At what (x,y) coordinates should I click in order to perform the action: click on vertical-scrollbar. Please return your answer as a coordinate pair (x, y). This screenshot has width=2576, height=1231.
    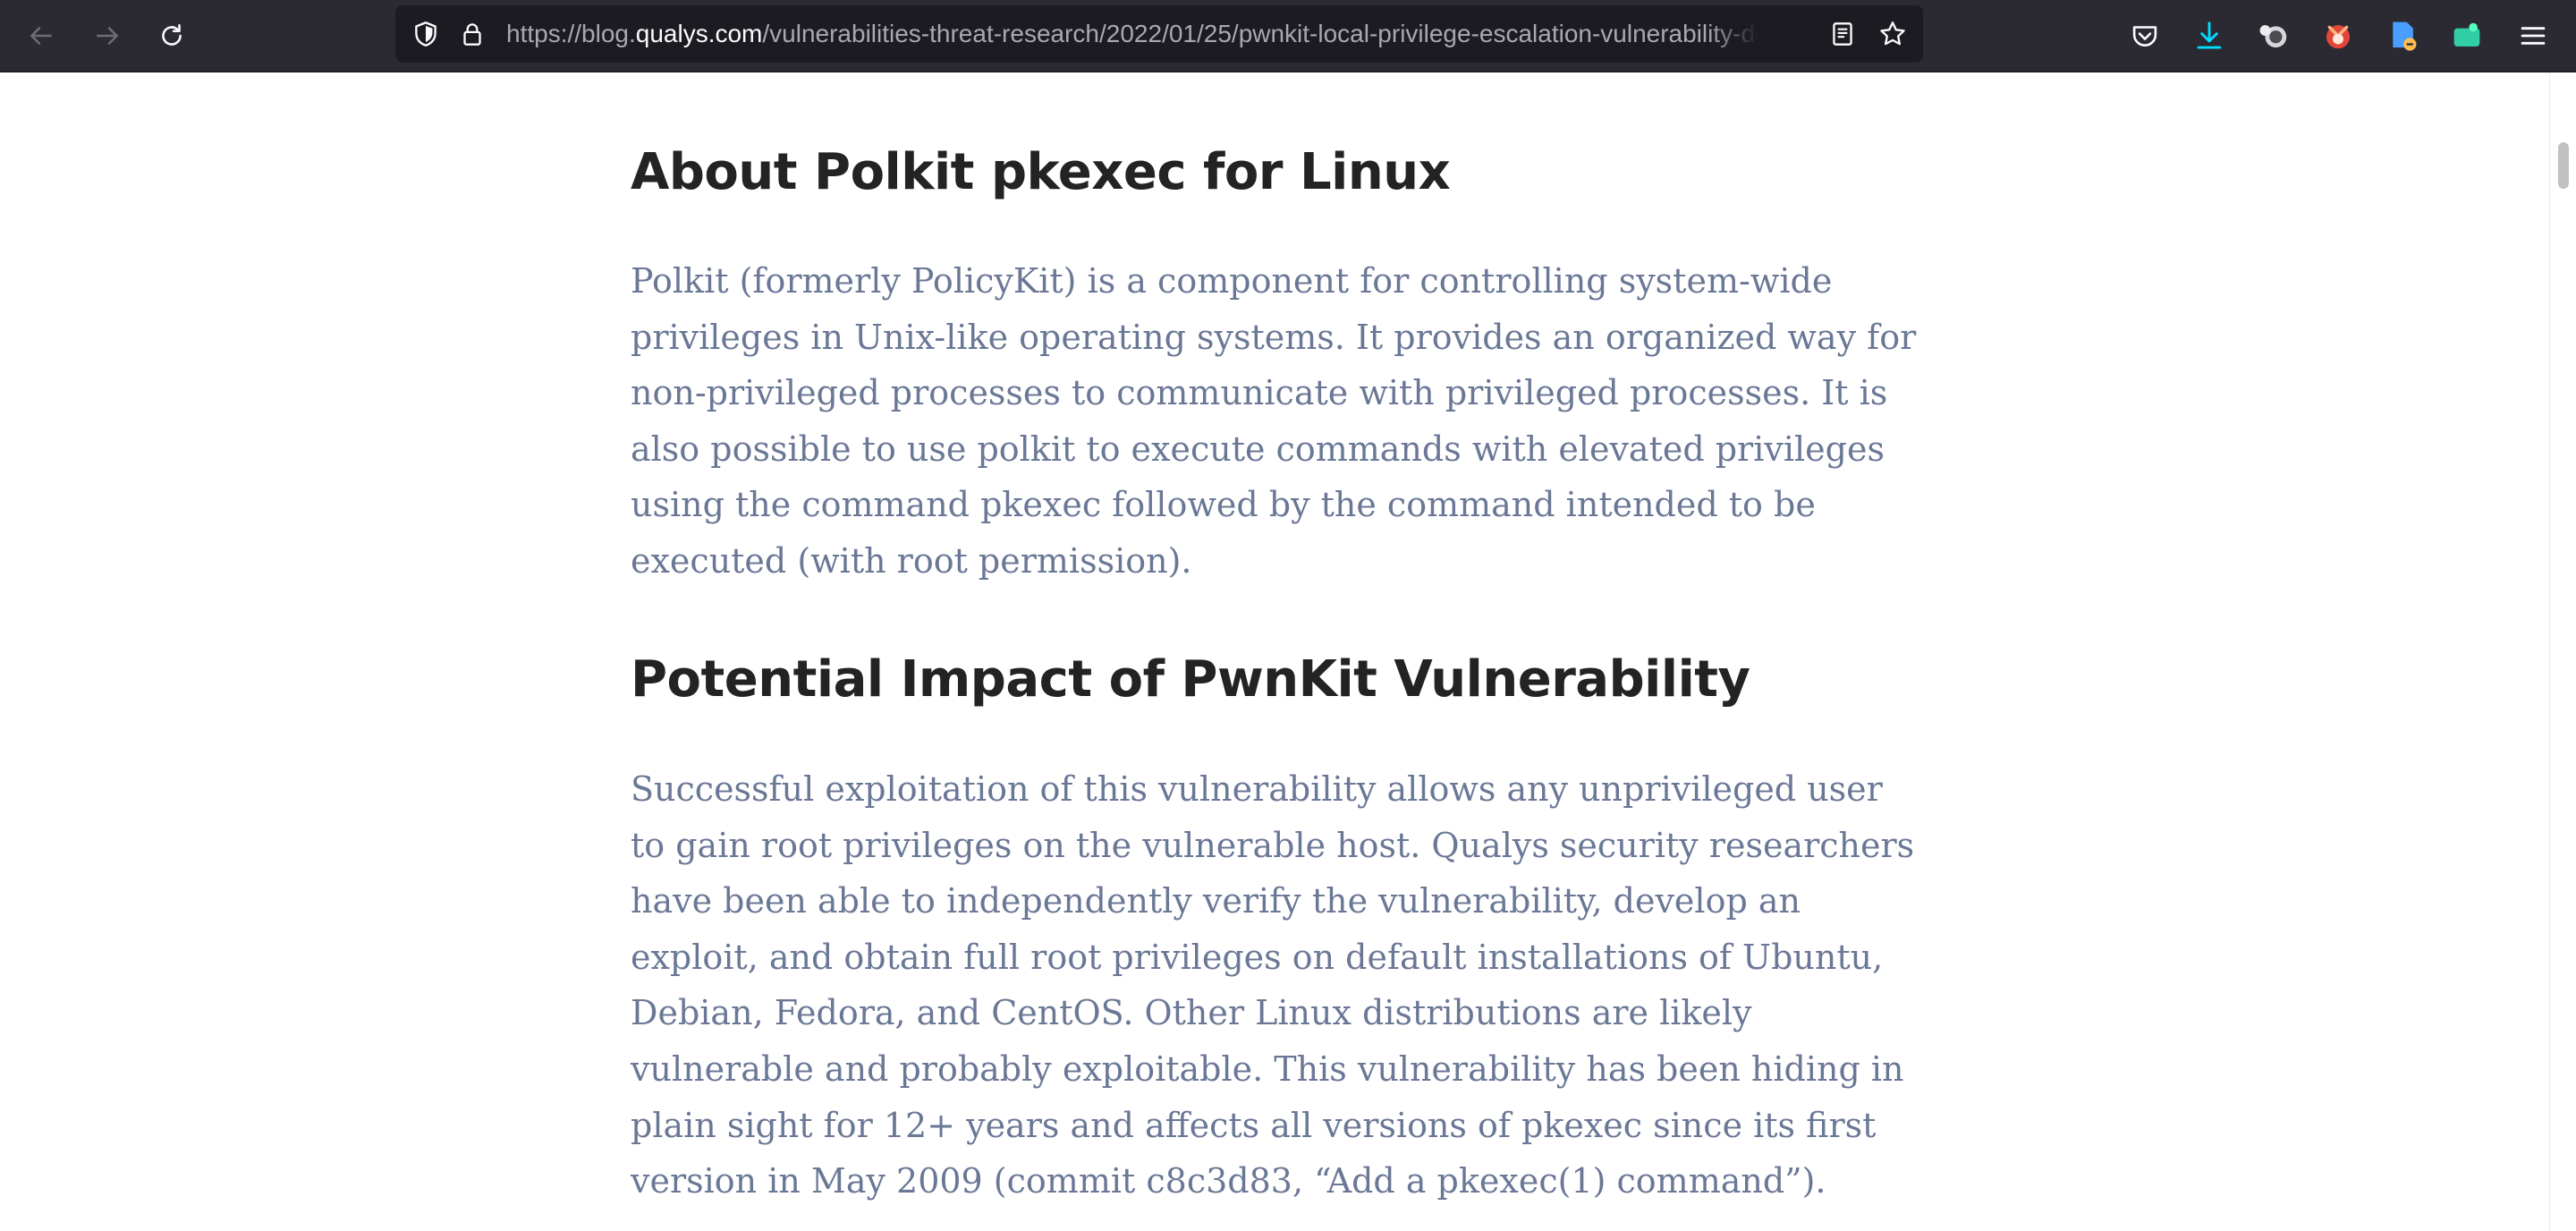
    Looking at the image, I should click on (2562, 651).